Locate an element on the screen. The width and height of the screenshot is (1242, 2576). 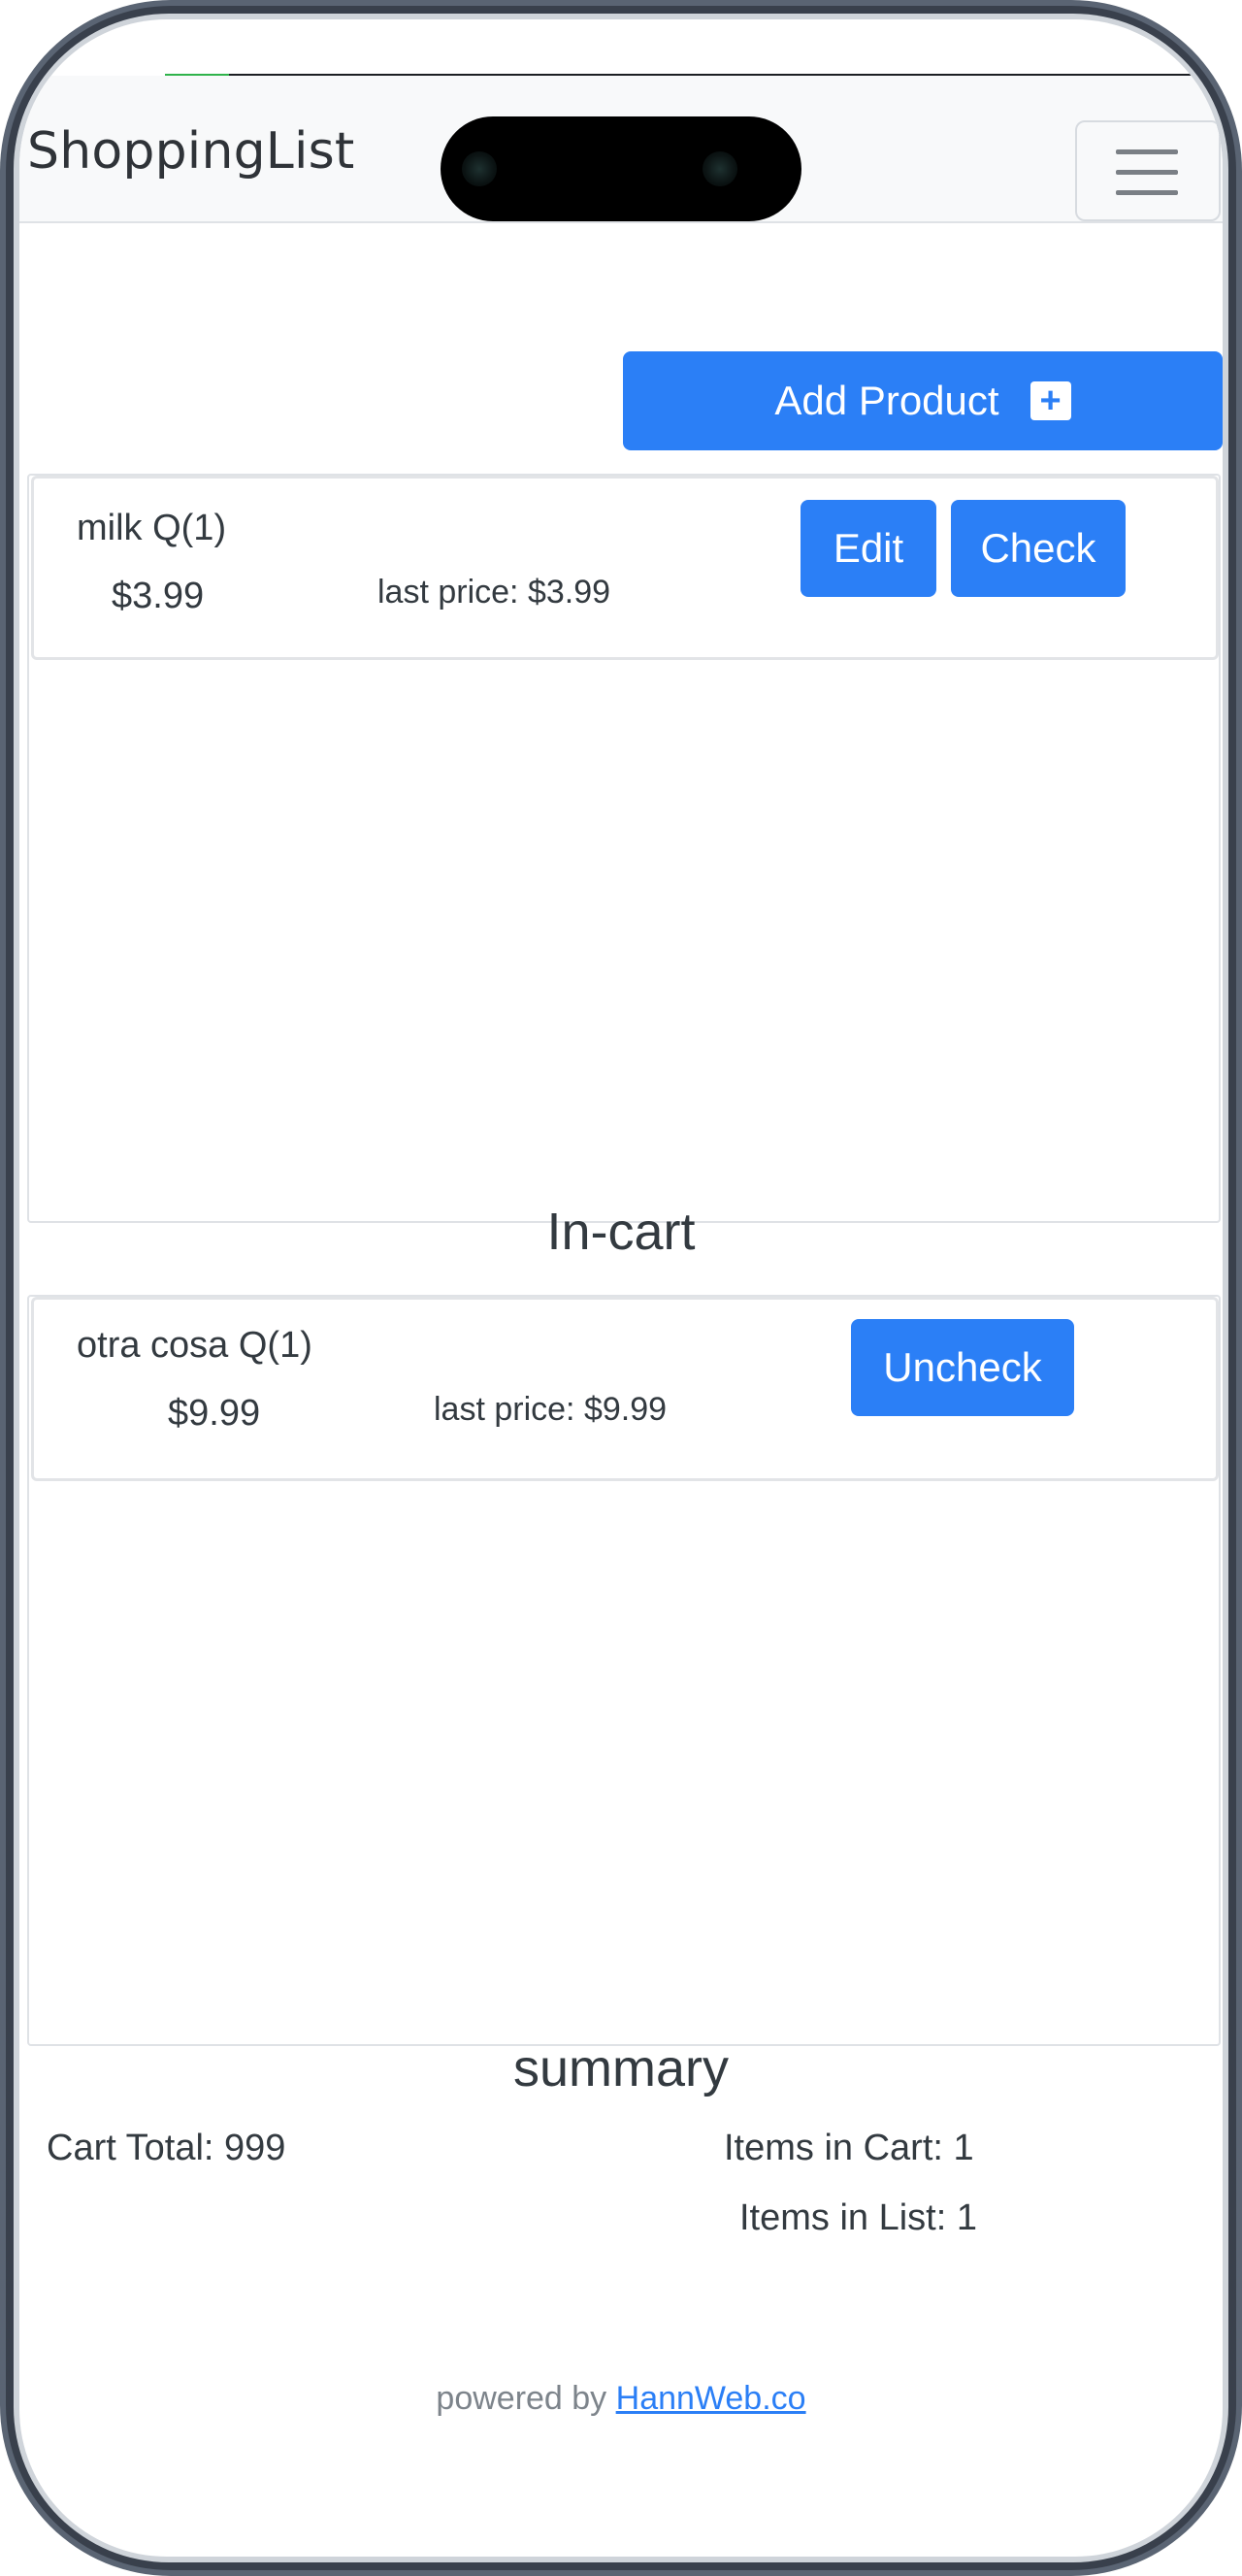
hannweb-link: HannWeb.co is located at coordinates (711, 2398).